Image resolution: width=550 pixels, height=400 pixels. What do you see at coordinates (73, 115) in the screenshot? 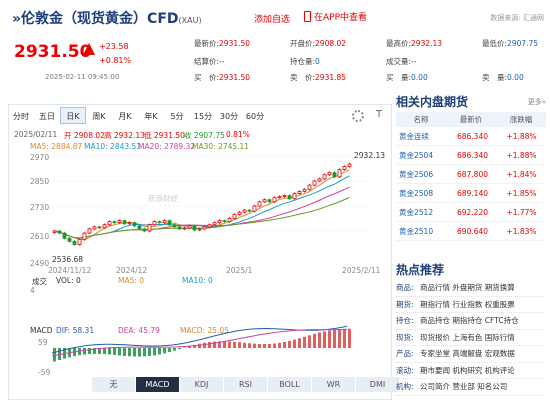
I see `tab-period: 日K` at bounding box center [73, 115].